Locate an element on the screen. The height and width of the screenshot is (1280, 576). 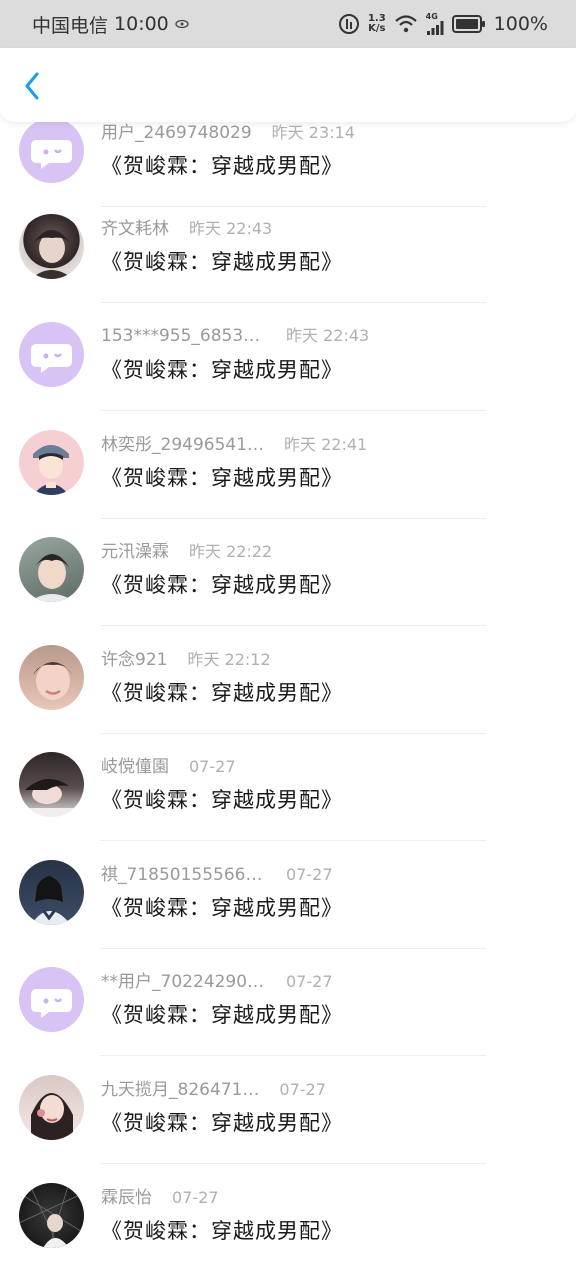
message-time: 昨天 22:12 is located at coordinates (229, 659).